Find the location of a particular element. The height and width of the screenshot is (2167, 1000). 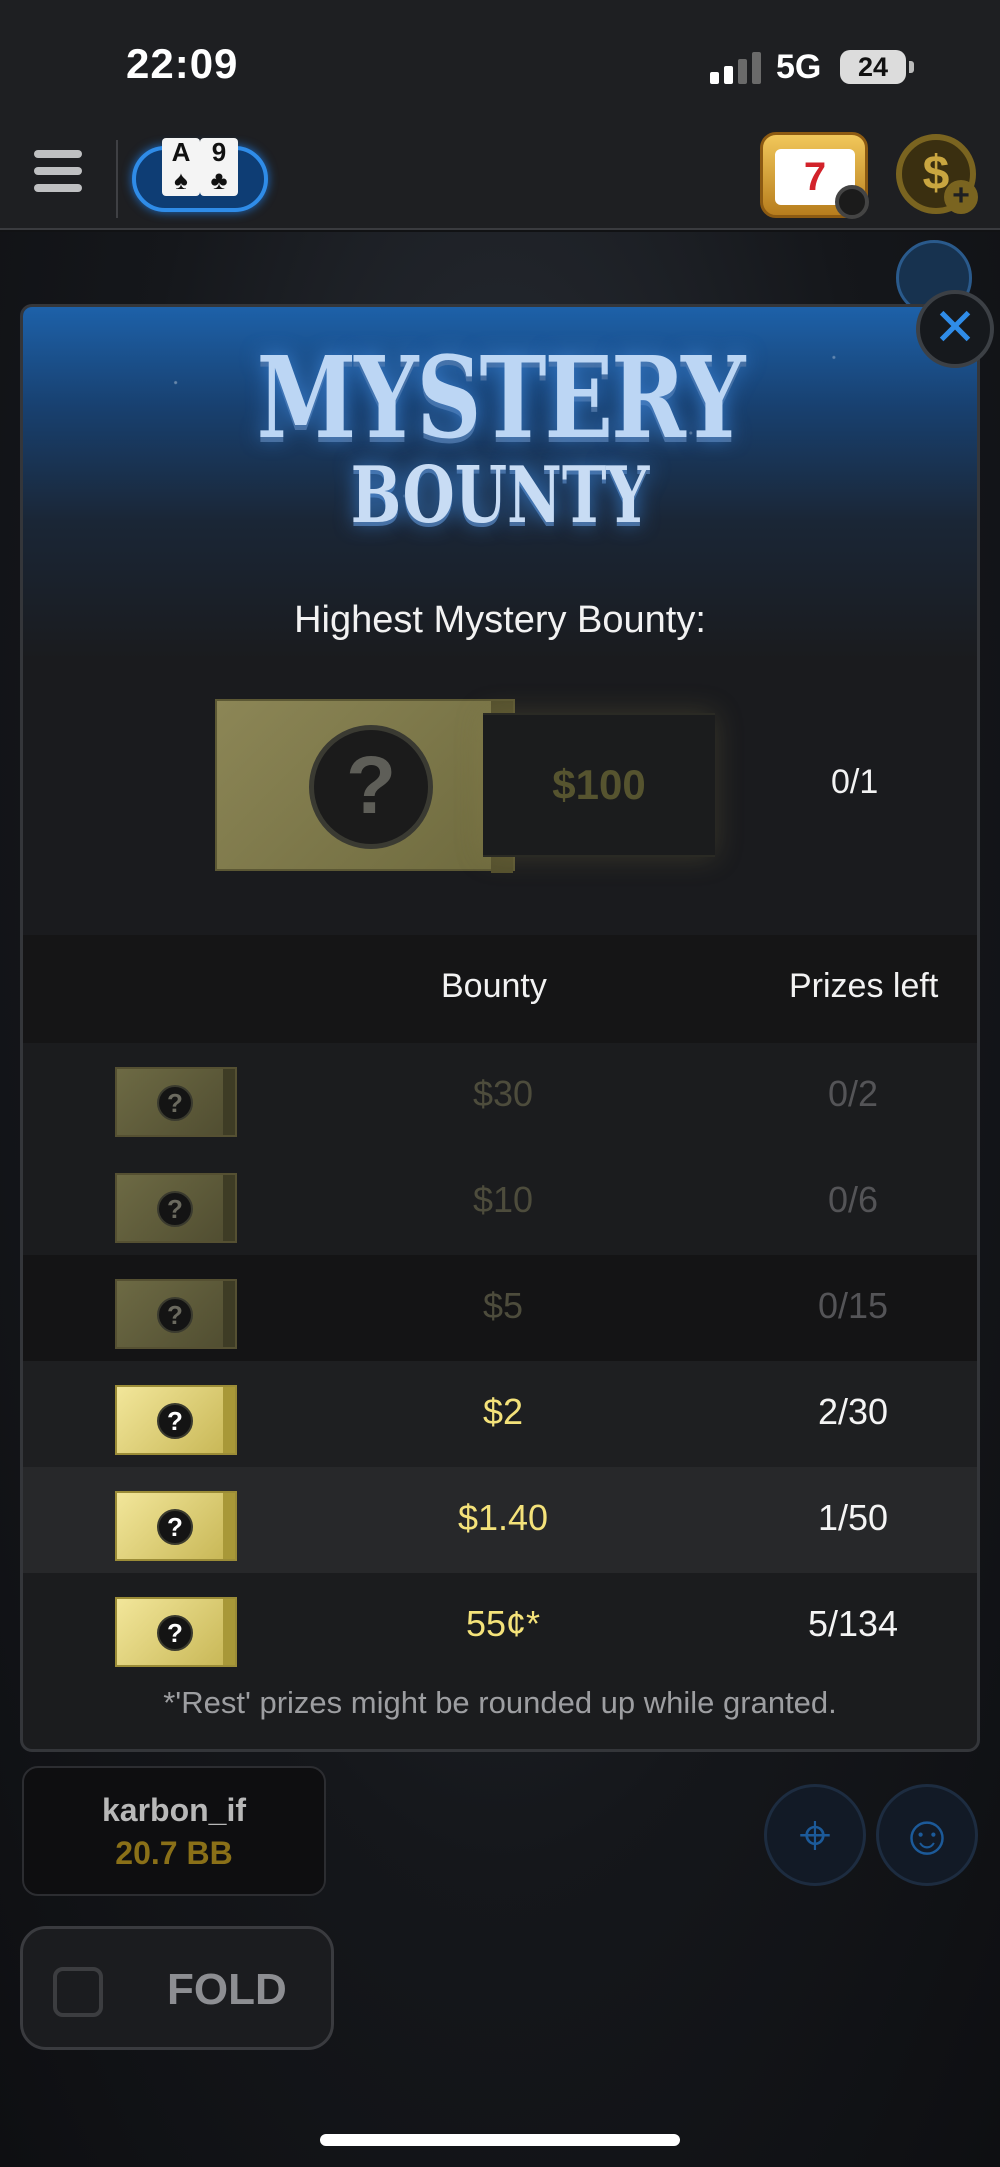

fold-checkbox is located at coordinates (78, 1992).